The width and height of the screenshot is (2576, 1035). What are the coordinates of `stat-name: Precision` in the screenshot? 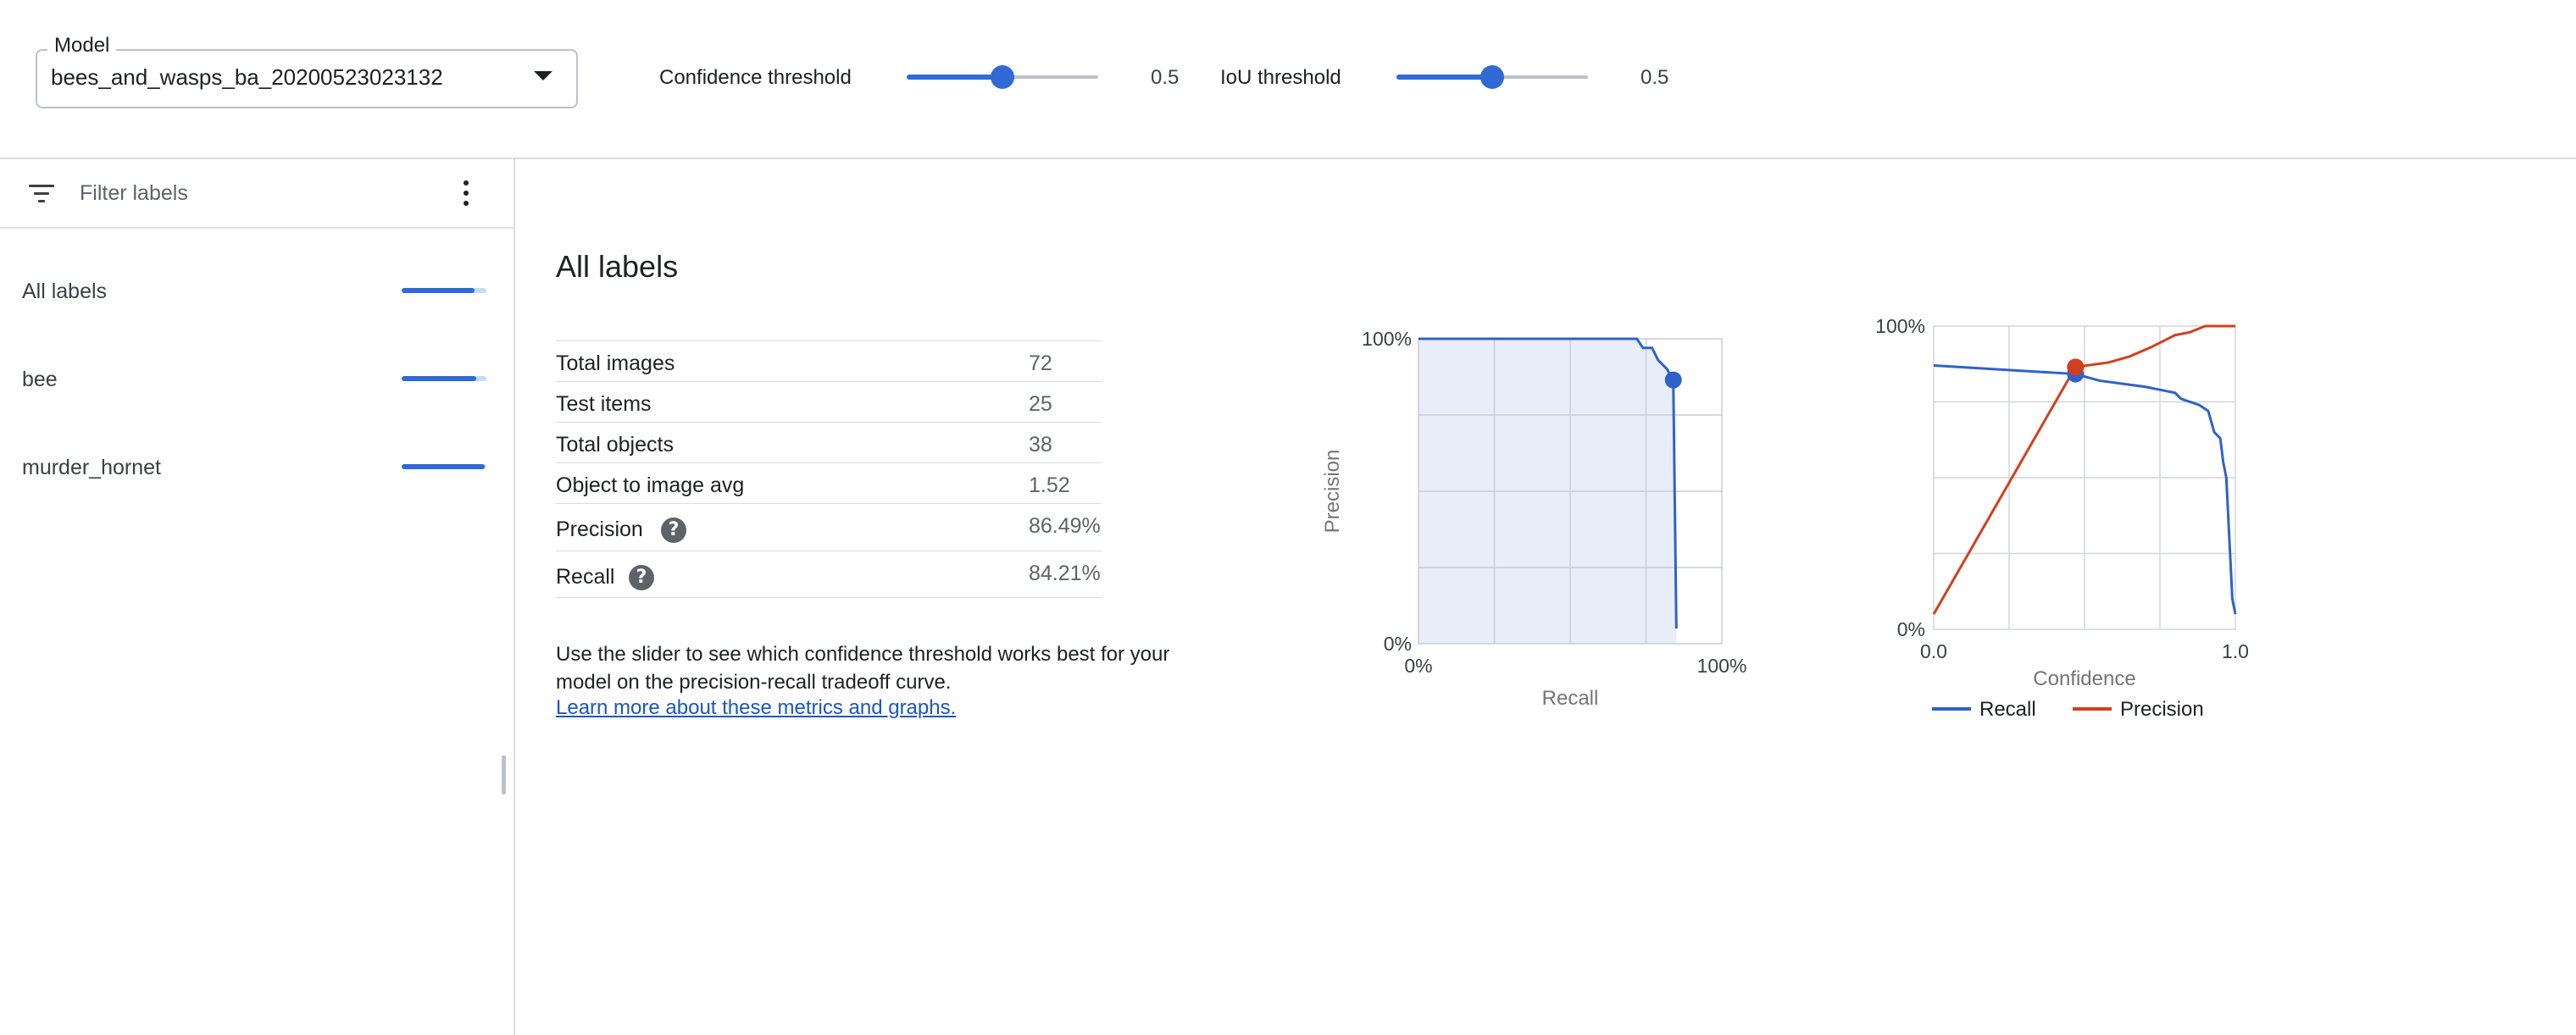 It's located at (599, 530).